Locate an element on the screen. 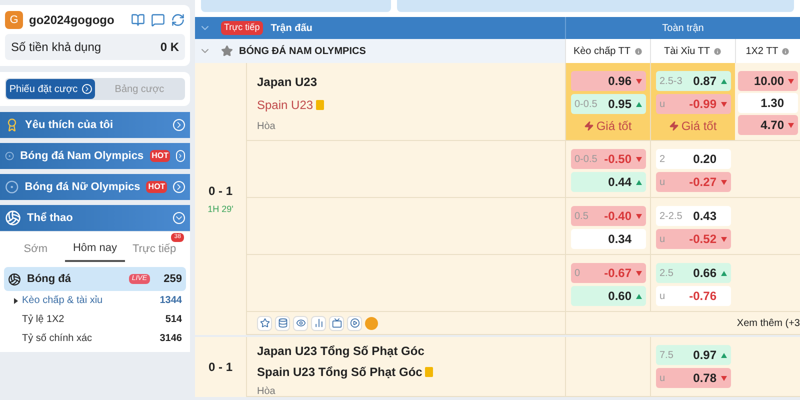 The width and height of the screenshot is (800, 400). play-icon is located at coordinates (354, 323).